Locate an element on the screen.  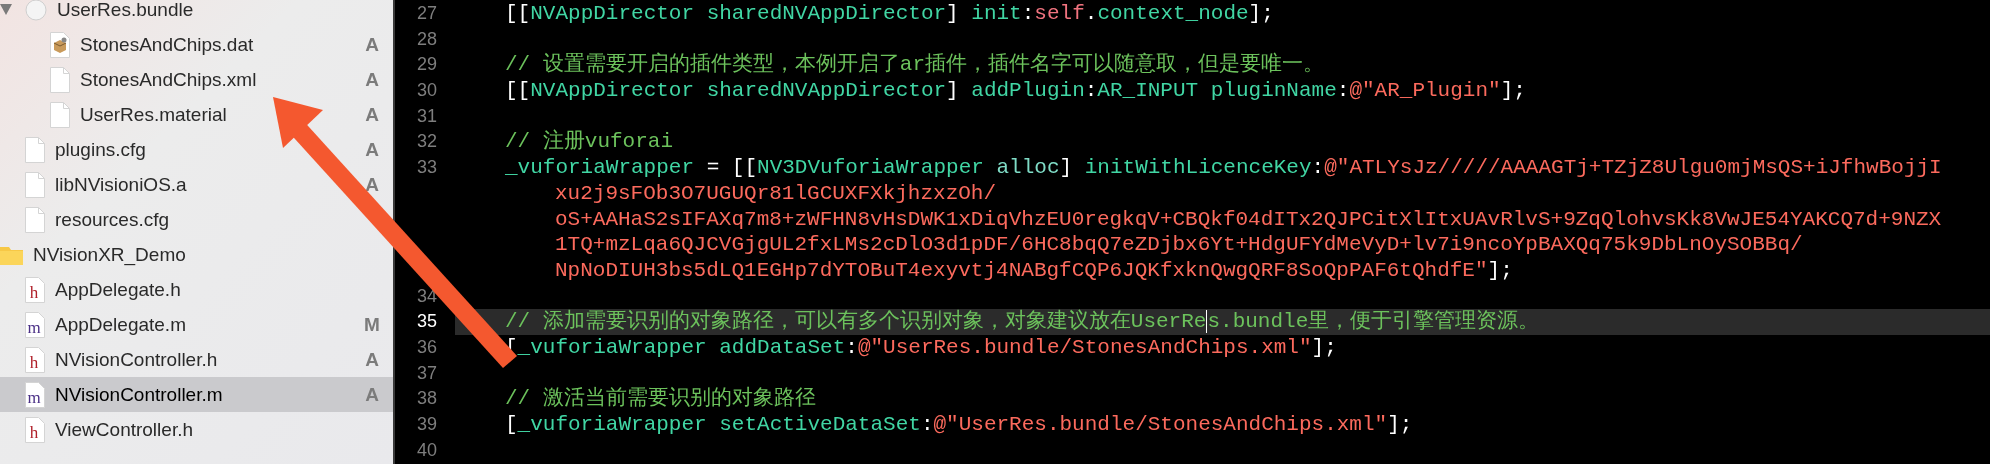
folder-icon is located at coordinates (11, 254).